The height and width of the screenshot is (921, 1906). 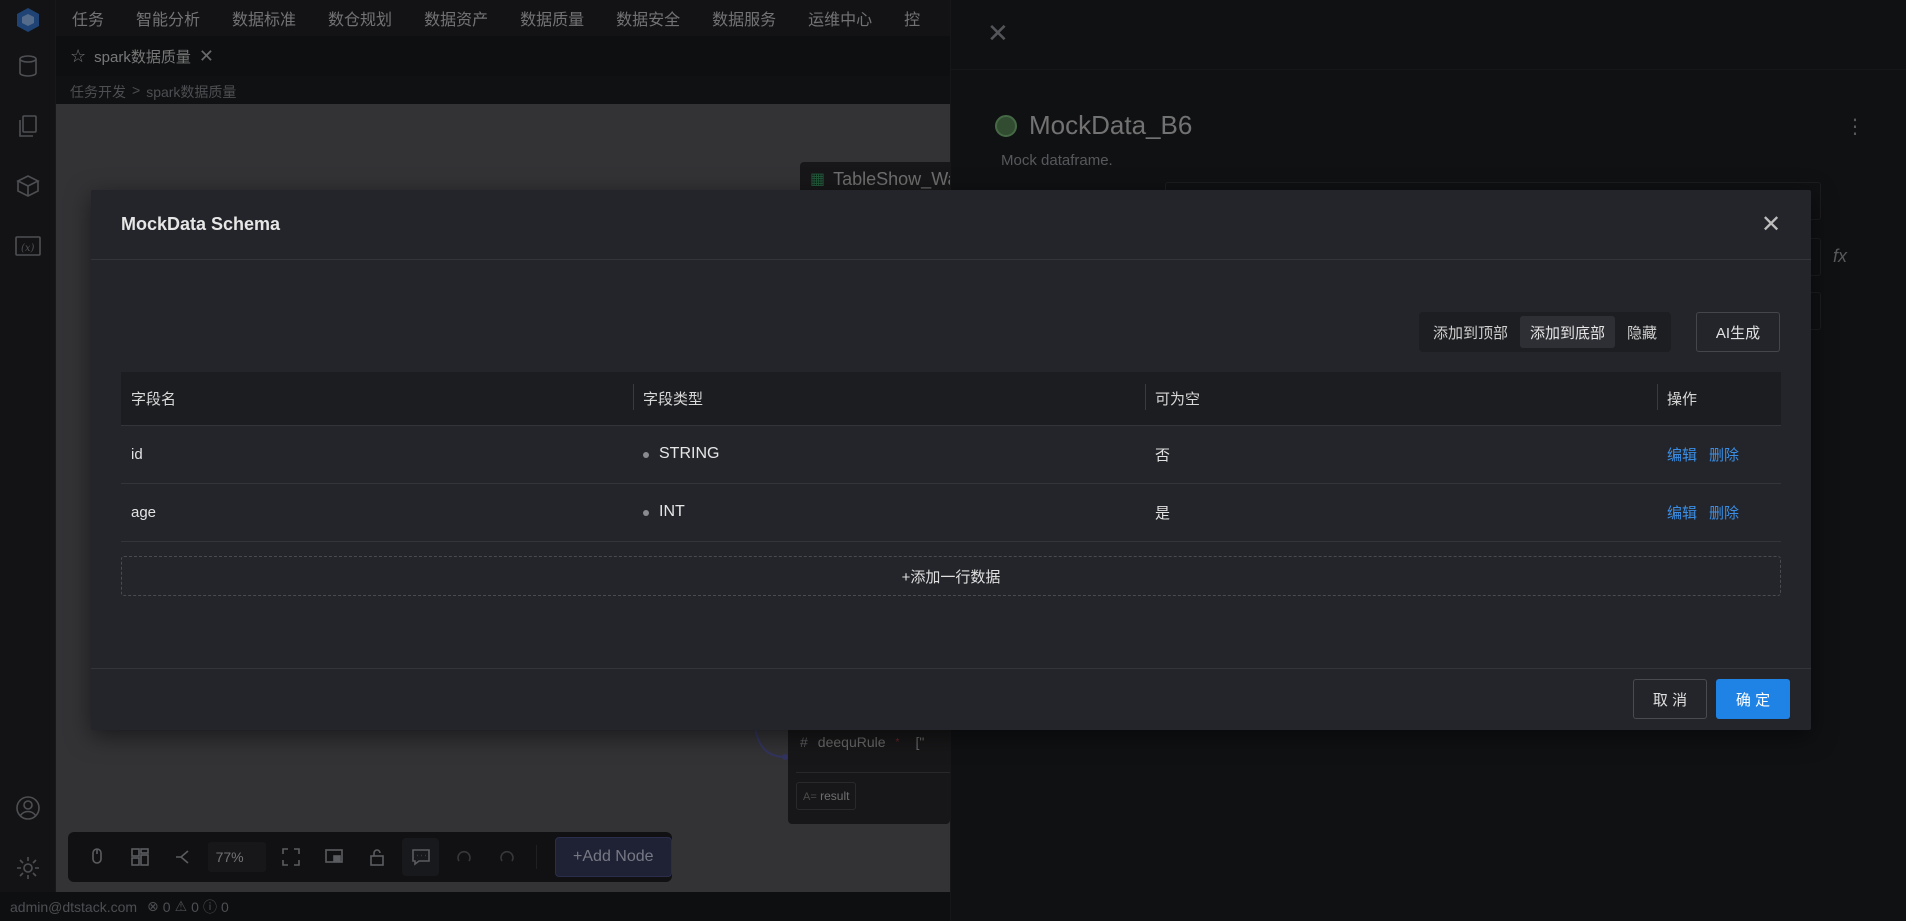 What do you see at coordinates (1738, 332) in the screenshot?
I see `ai-generate-button: AI生成` at bounding box center [1738, 332].